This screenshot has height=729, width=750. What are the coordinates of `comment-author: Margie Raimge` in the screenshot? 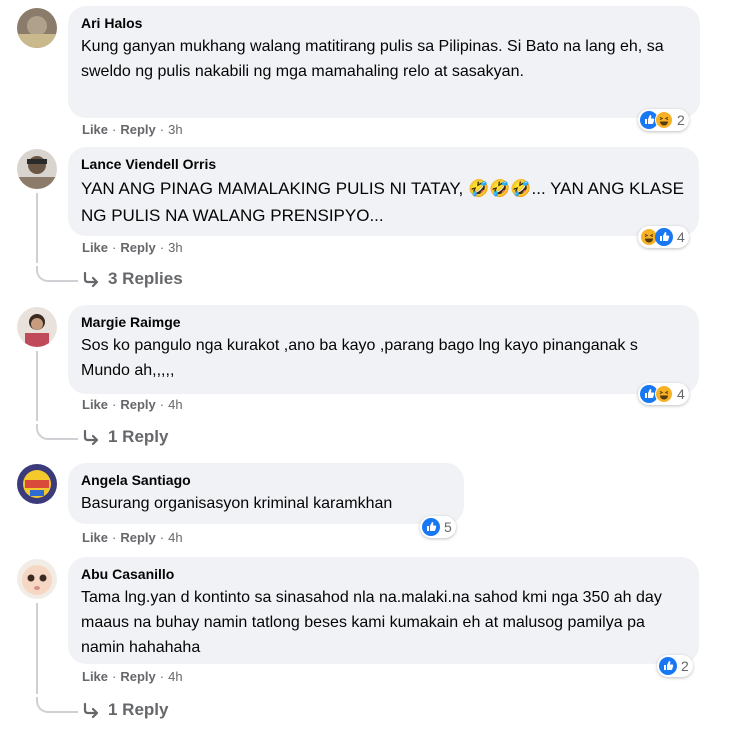 It's located at (384, 322).